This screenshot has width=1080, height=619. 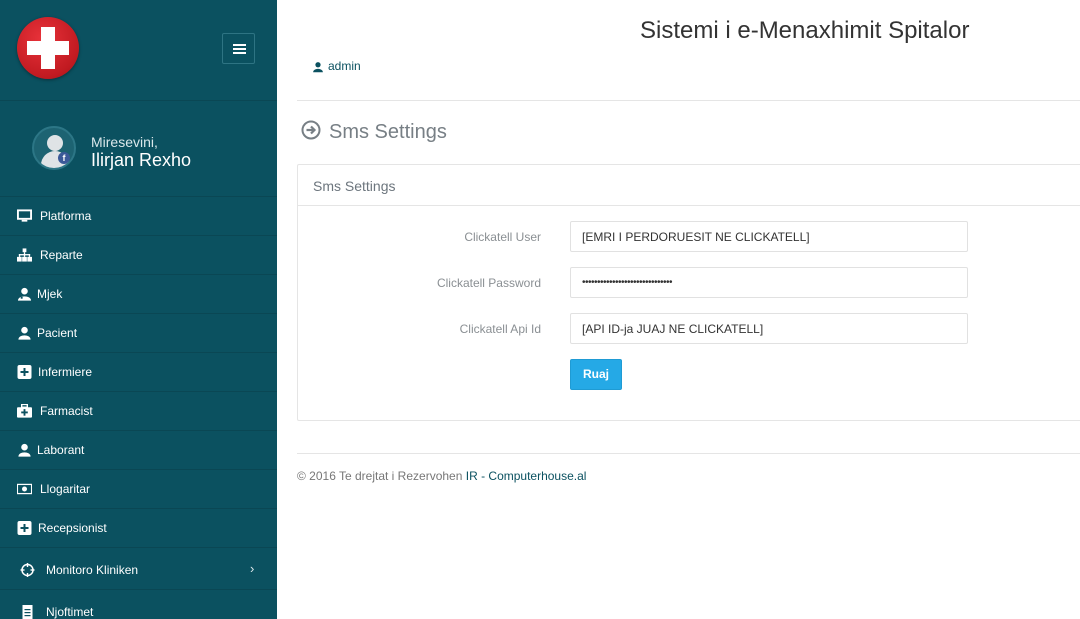 I want to click on sidebar-item-label: Reparte, so click(x=61, y=255).